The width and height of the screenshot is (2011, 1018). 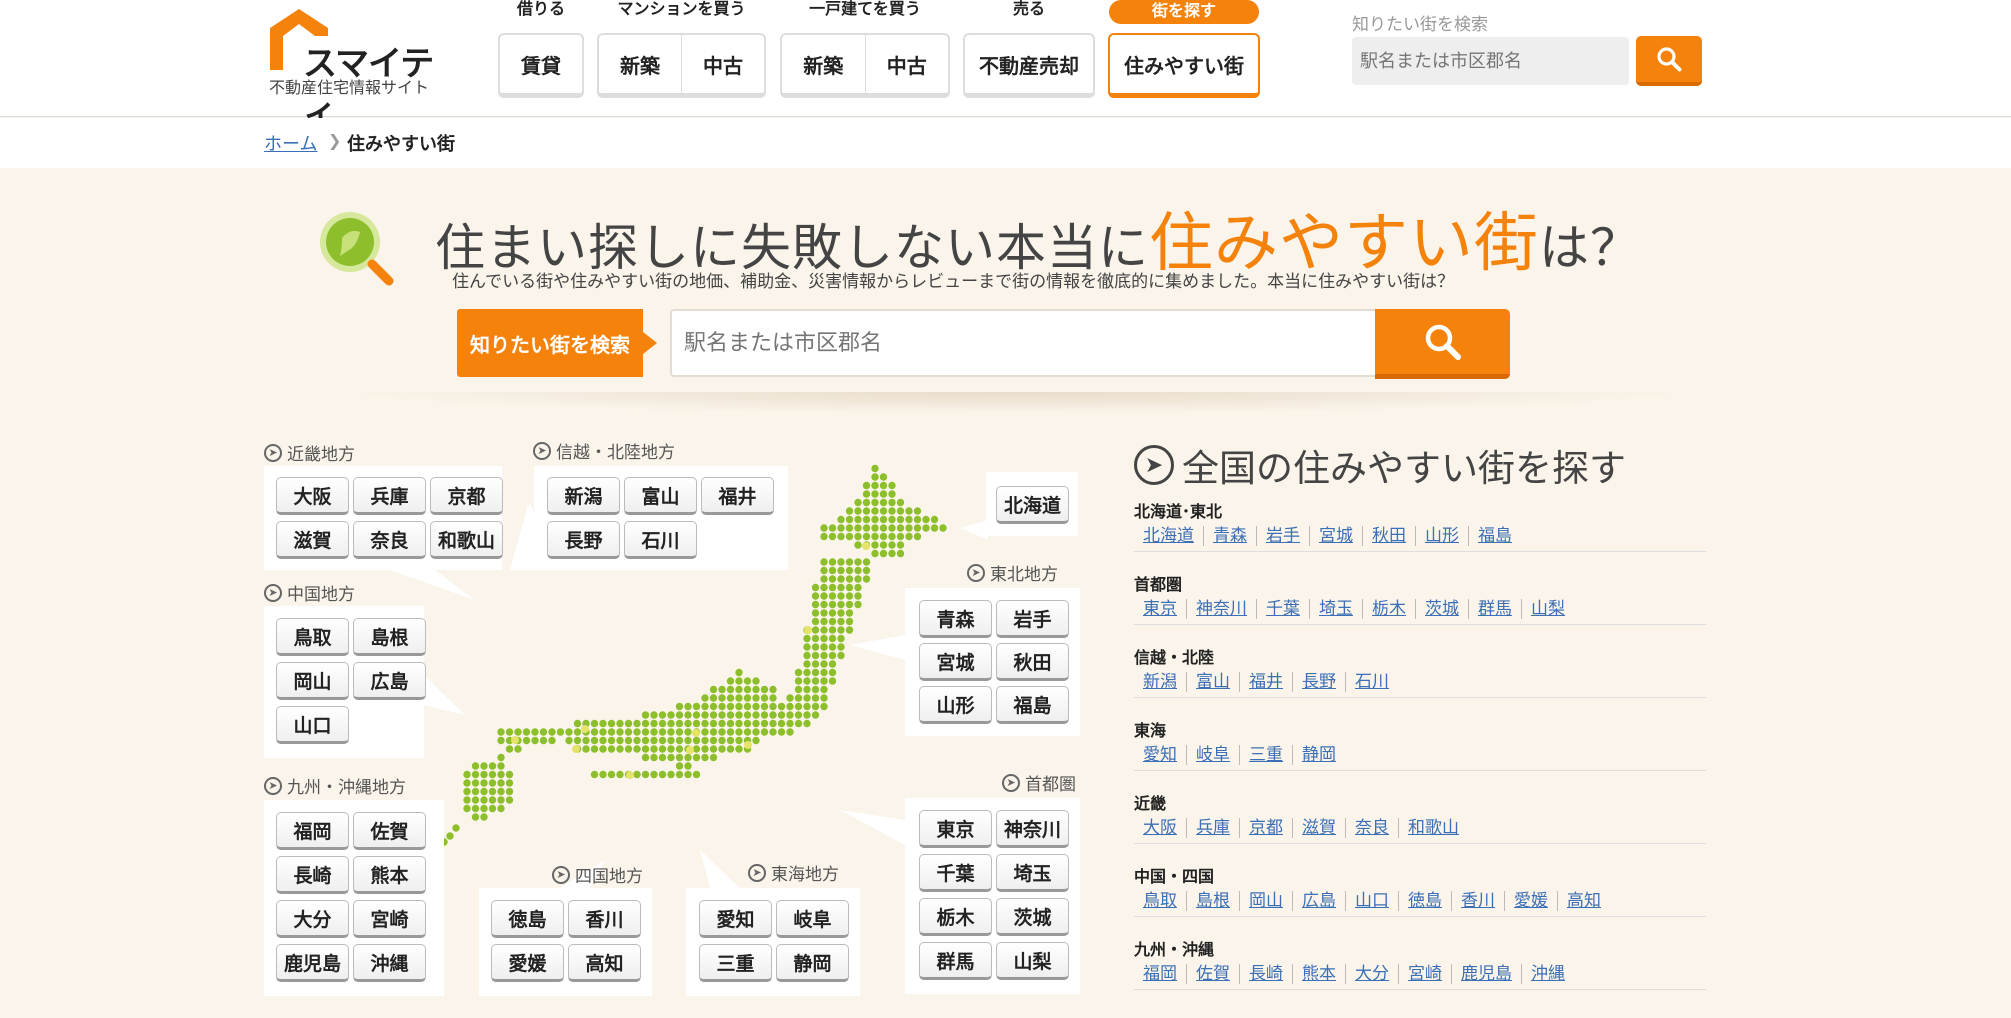 What do you see at coordinates (1283, 608) in the screenshot?
I see `pref-link: 千葉` at bounding box center [1283, 608].